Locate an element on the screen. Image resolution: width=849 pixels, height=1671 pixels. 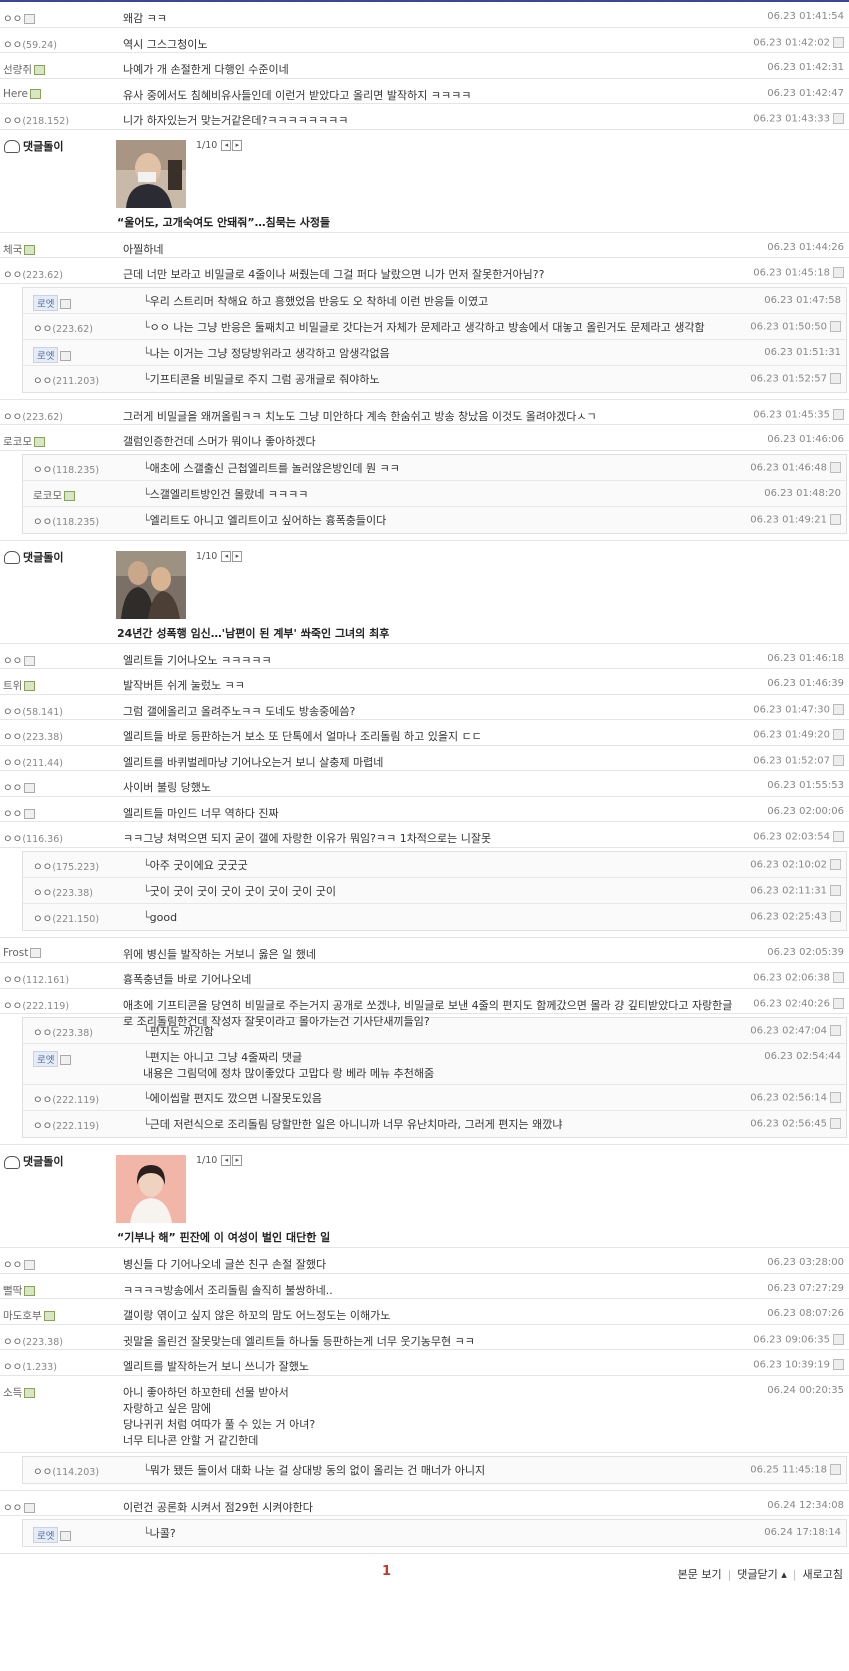
nickname: 뻘딱 is located at coordinates (12, 1291).